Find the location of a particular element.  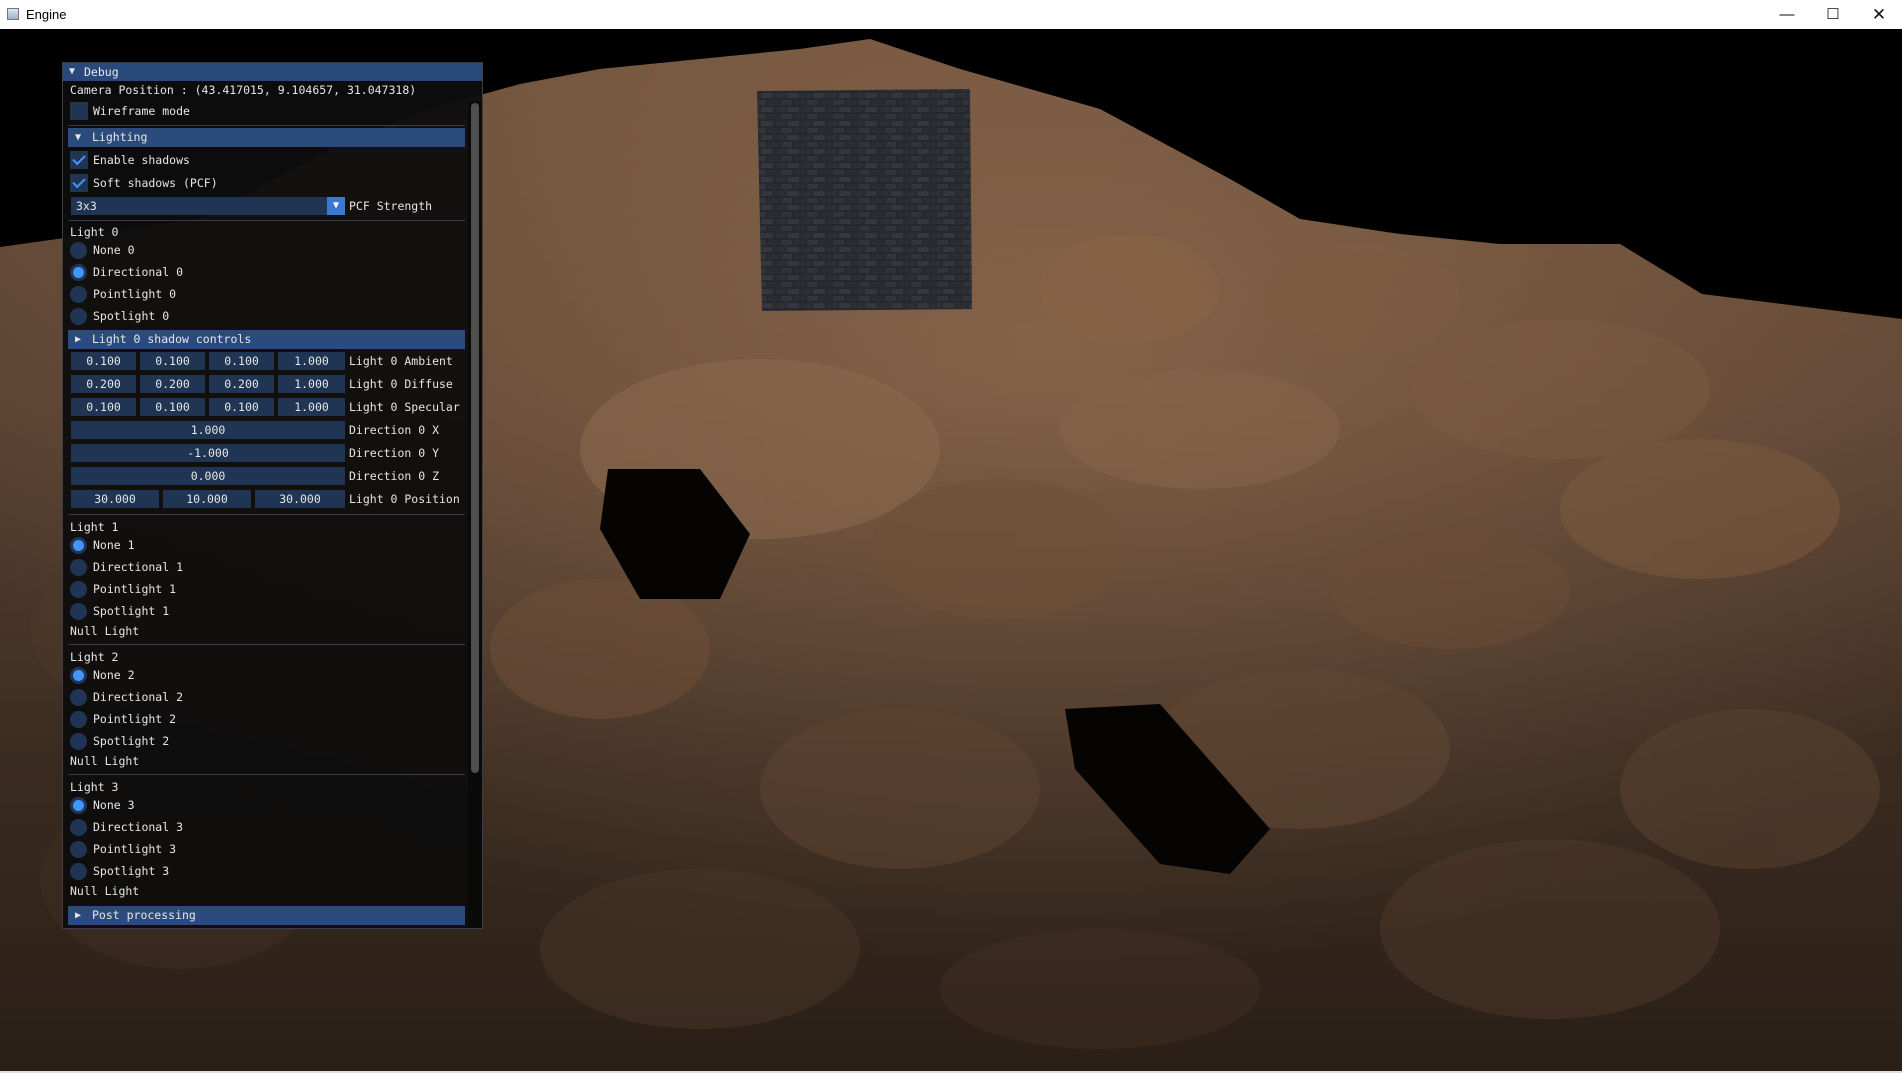

light2-option-spotlight: Spotlight 2 is located at coordinates (131, 741).